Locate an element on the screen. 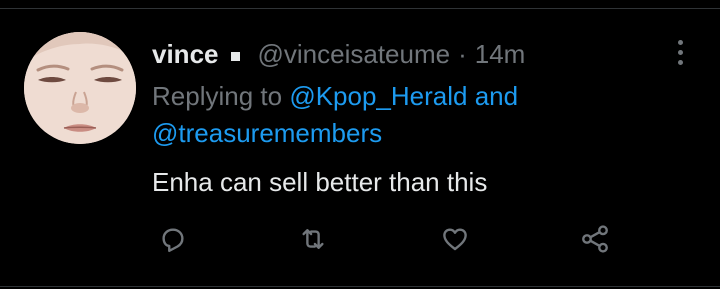  square-emoji-icon is located at coordinates (235, 56).